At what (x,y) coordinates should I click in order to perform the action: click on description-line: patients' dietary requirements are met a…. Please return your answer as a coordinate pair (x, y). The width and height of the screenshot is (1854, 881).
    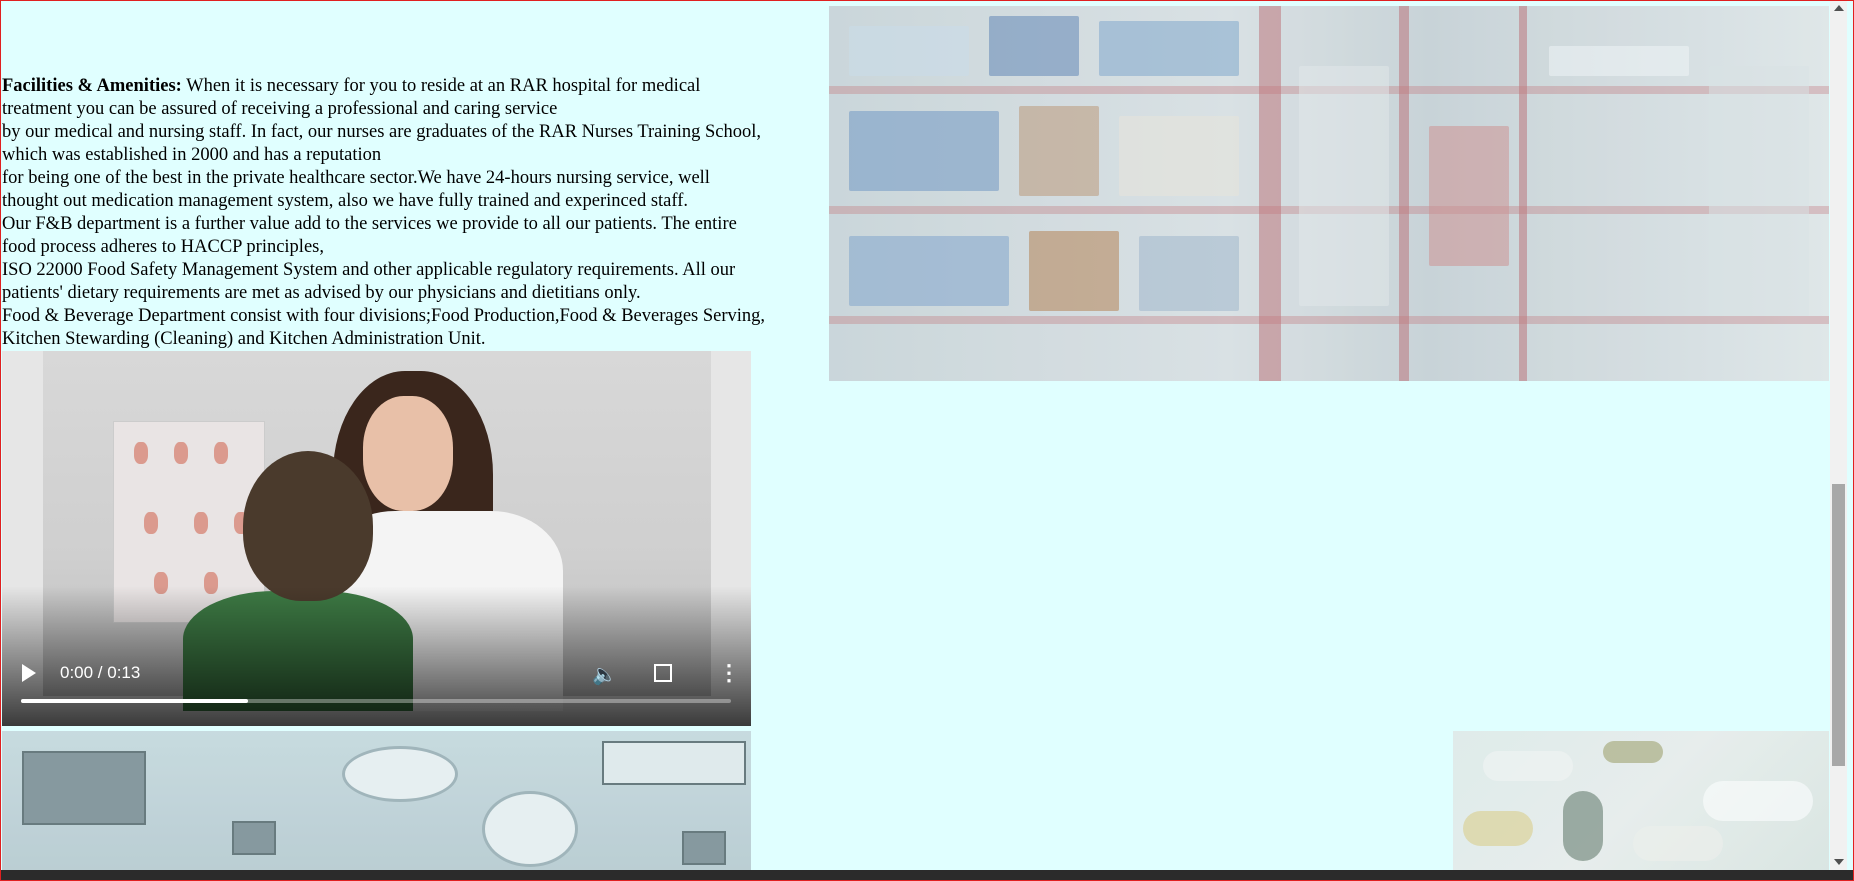
    Looking at the image, I should click on (321, 293).